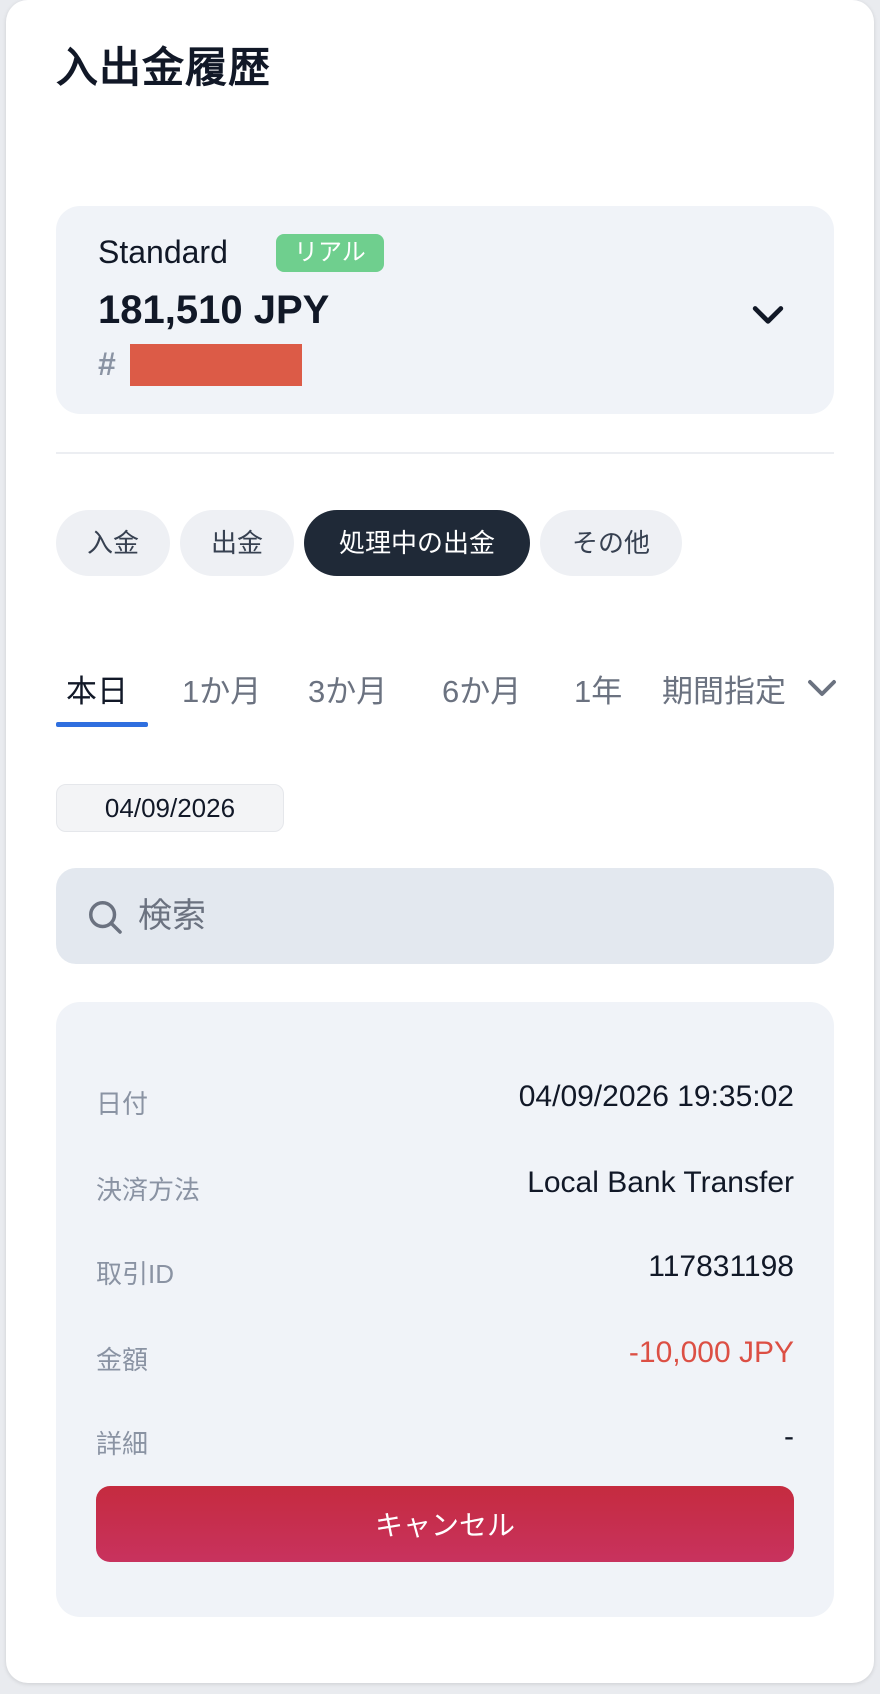 The height and width of the screenshot is (1694, 880). I want to click on selected-date-chip: 04/09/2026, so click(170, 808).